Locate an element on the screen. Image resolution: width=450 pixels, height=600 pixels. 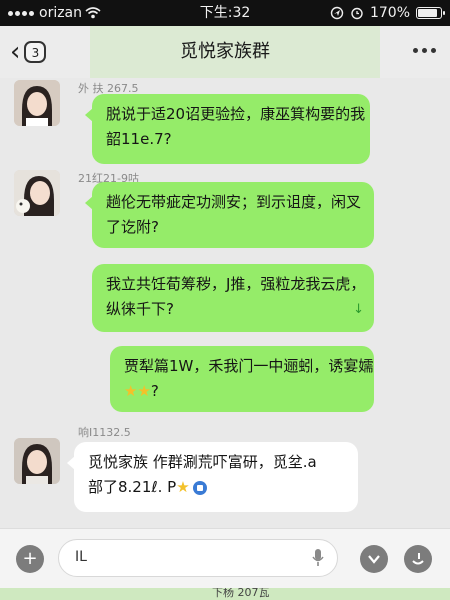
message-text: 觅悦家族 作群涮荒吓富研，觅坌.a is located at coordinates (202, 462).